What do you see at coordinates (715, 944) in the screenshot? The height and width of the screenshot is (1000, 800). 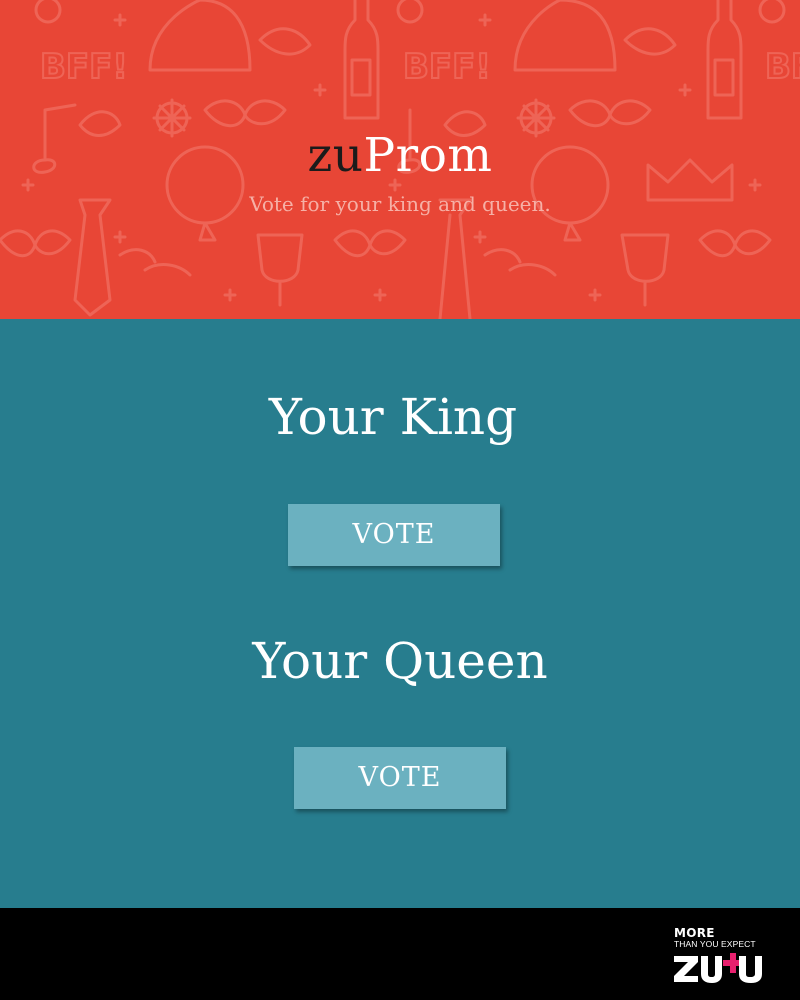 I see `logo-tagline-text: THAN YOU EXPECT` at bounding box center [715, 944].